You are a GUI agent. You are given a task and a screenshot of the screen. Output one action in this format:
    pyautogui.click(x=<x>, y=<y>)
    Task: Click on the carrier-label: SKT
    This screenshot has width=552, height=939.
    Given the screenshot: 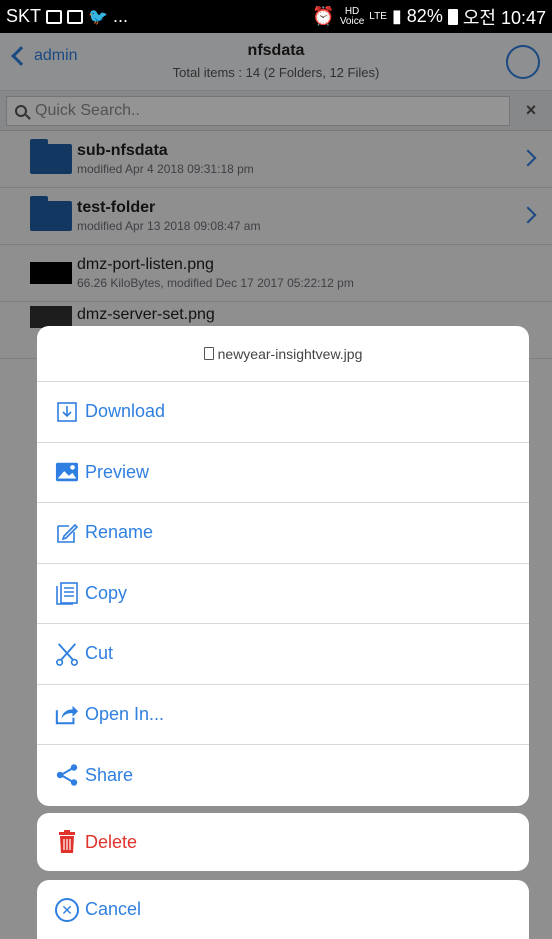 What is the action you would take?
    pyautogui.click(x=24, y=16)
    